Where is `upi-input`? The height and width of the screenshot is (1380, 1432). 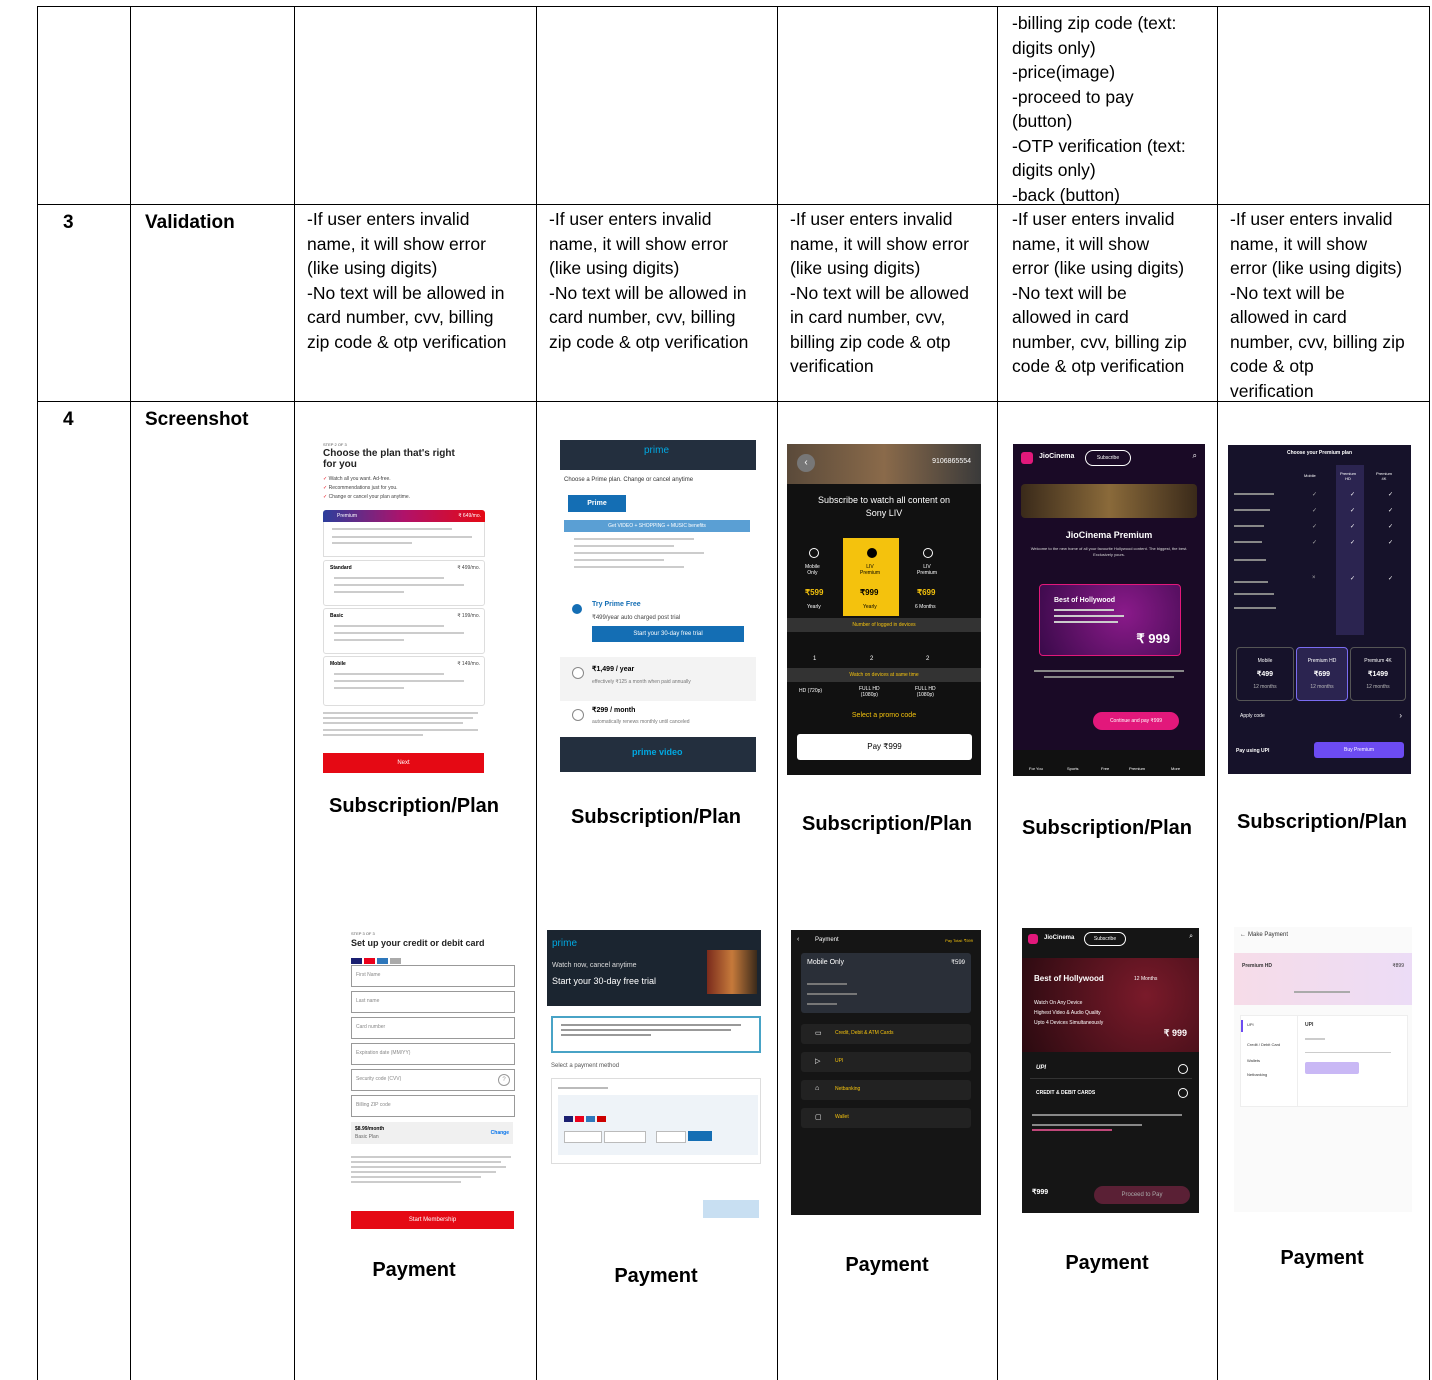 upi-input is located at coordinates (1348, 1052).